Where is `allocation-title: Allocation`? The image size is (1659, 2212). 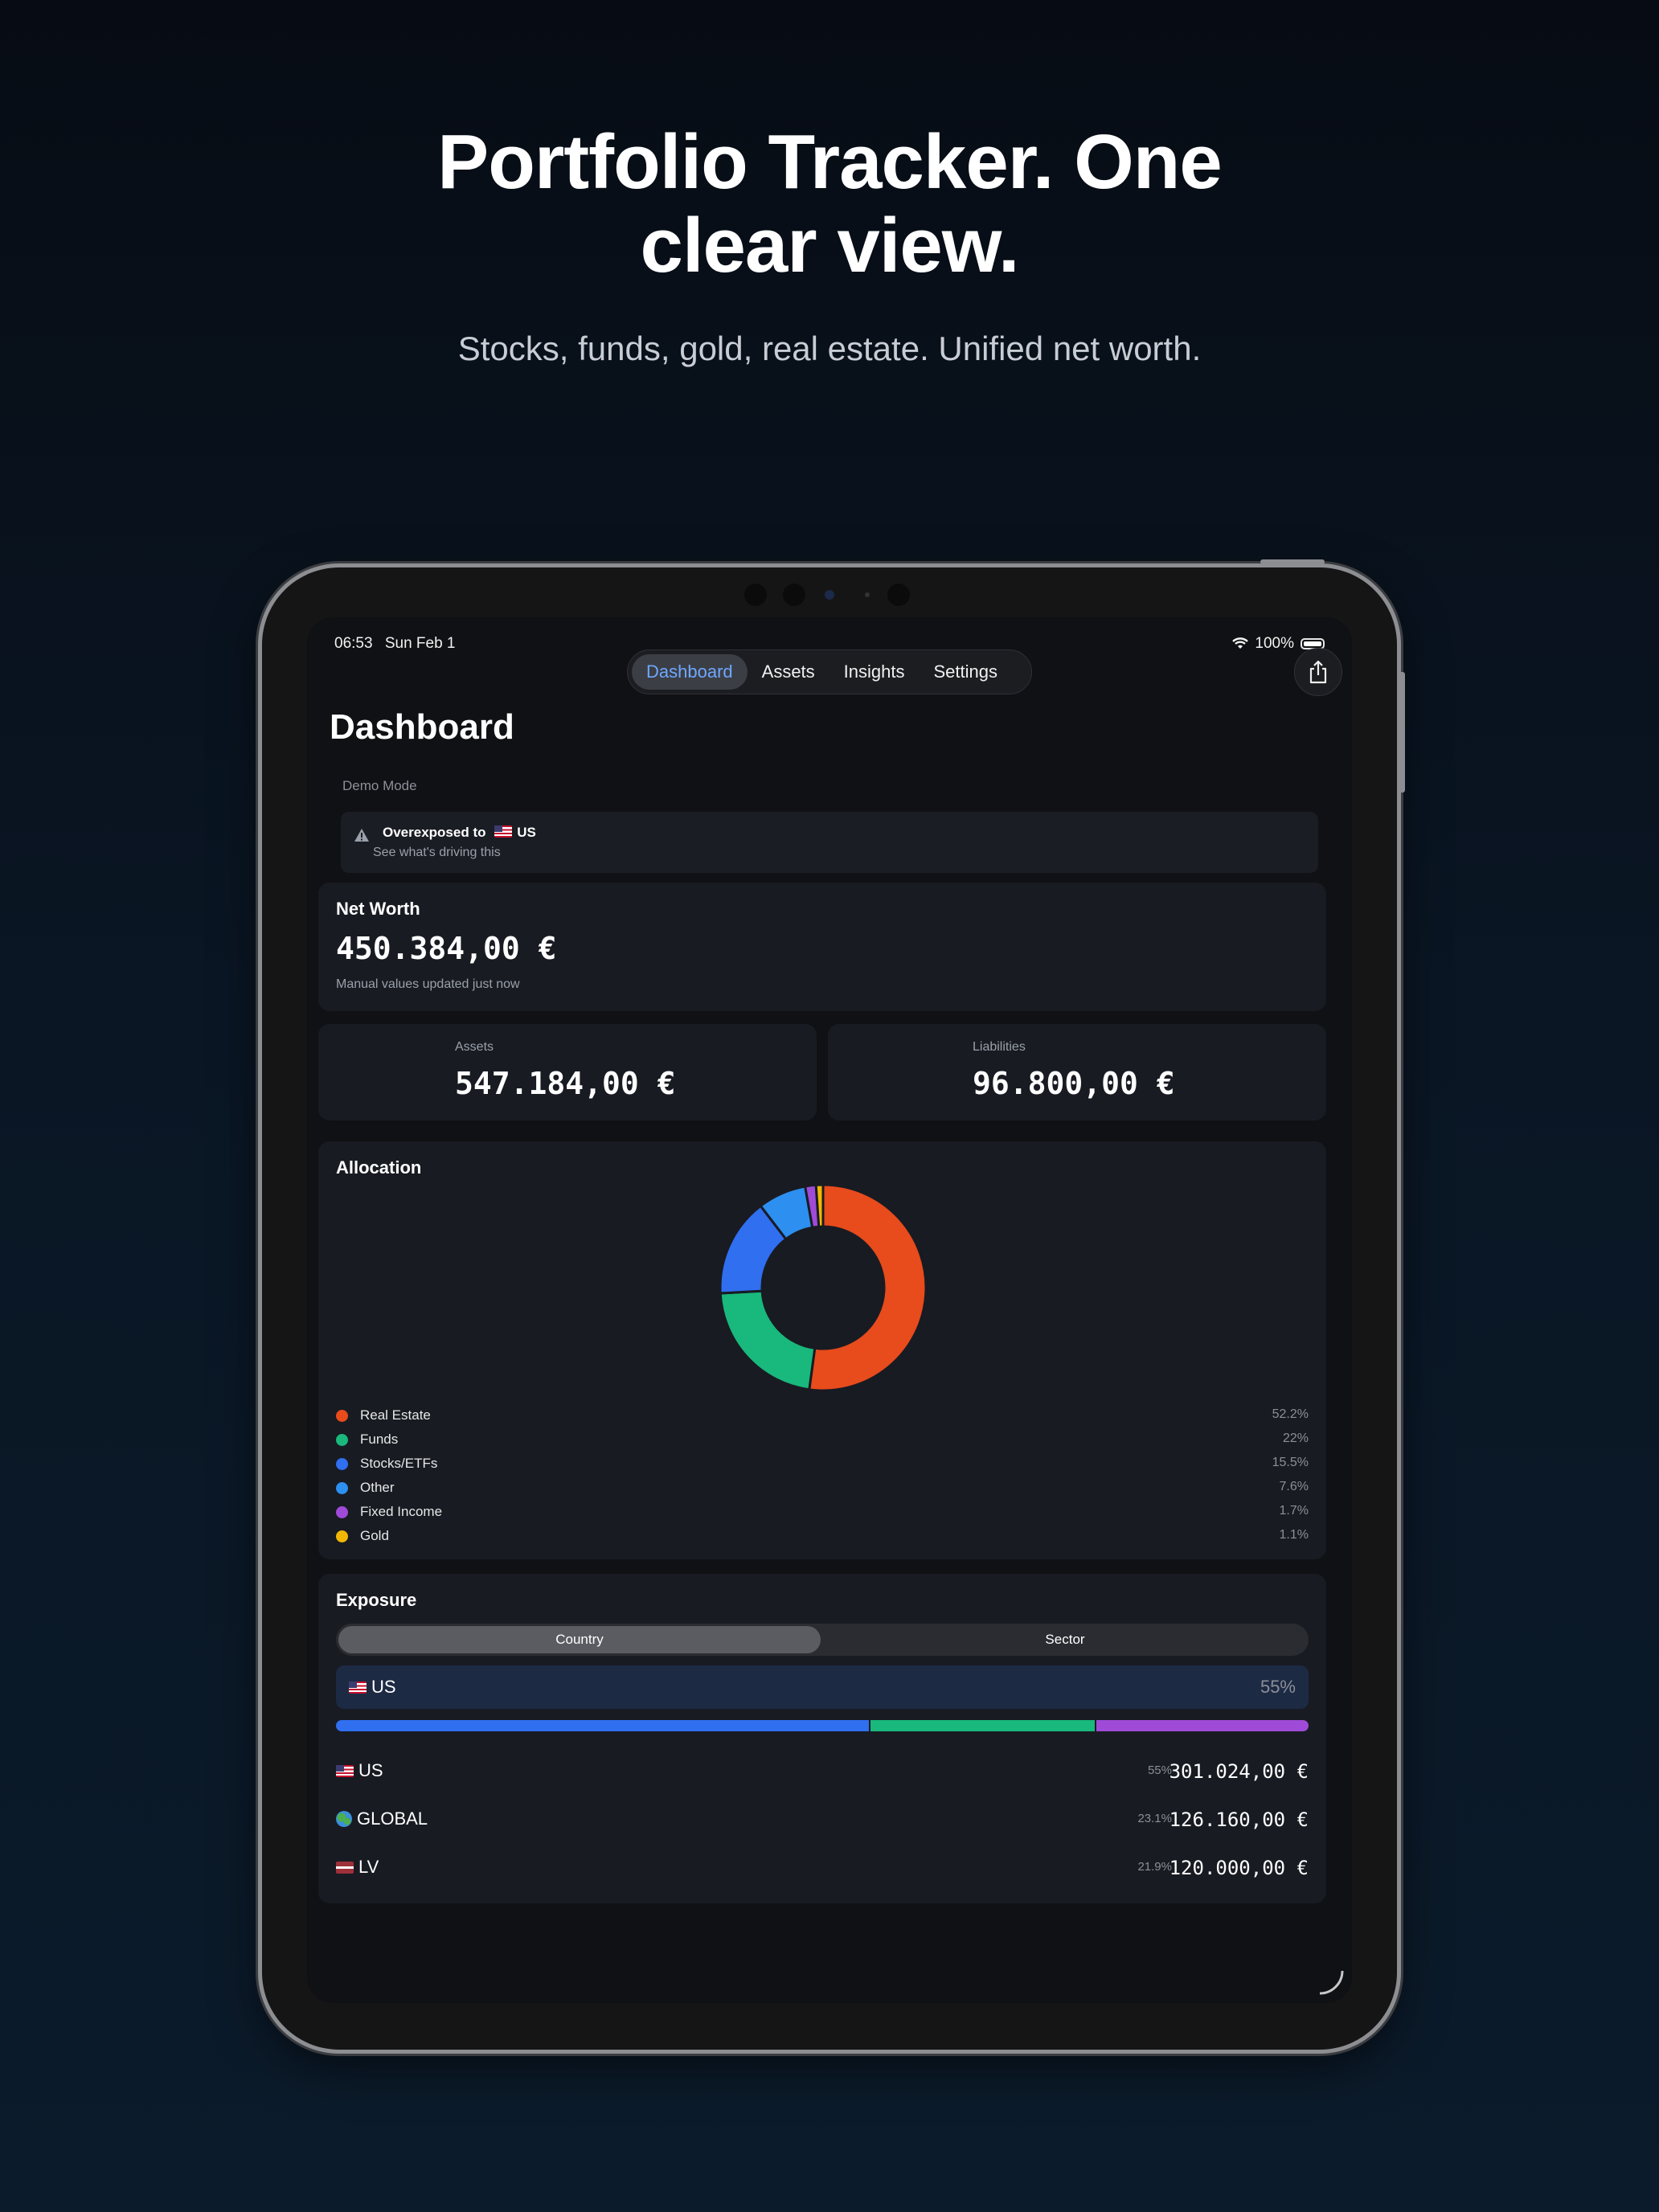 allocation-title: Allocation is located at coordinates (379, 1167).